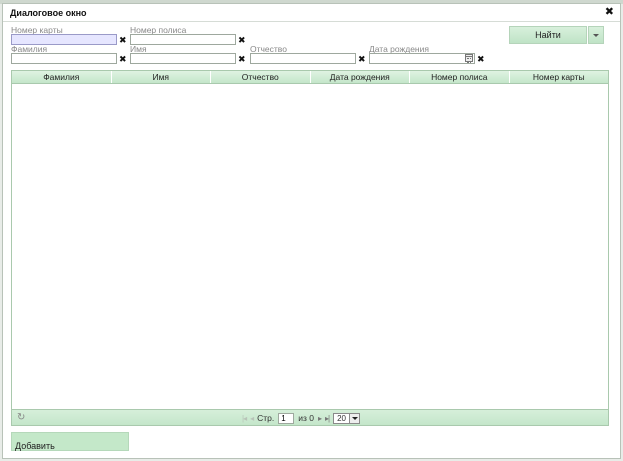  What do you see at coordinates (183, 58) in the screenshot?
I see `first-name-input` at bounding box center [183, 58].